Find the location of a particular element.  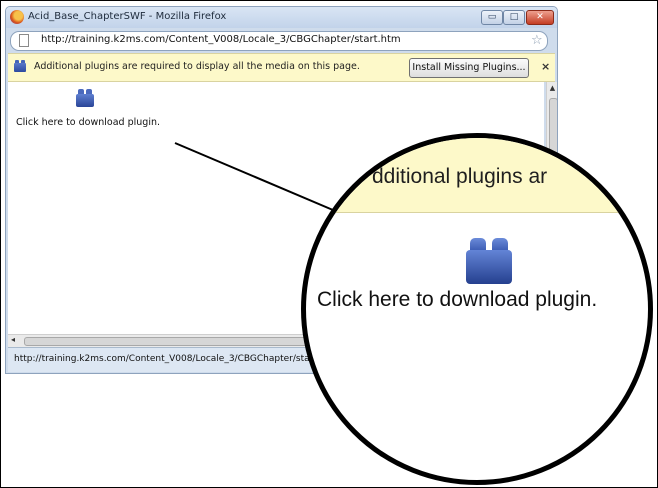

magnified-download-text: Click here to download plugin. is located at coordinates (457, 299).